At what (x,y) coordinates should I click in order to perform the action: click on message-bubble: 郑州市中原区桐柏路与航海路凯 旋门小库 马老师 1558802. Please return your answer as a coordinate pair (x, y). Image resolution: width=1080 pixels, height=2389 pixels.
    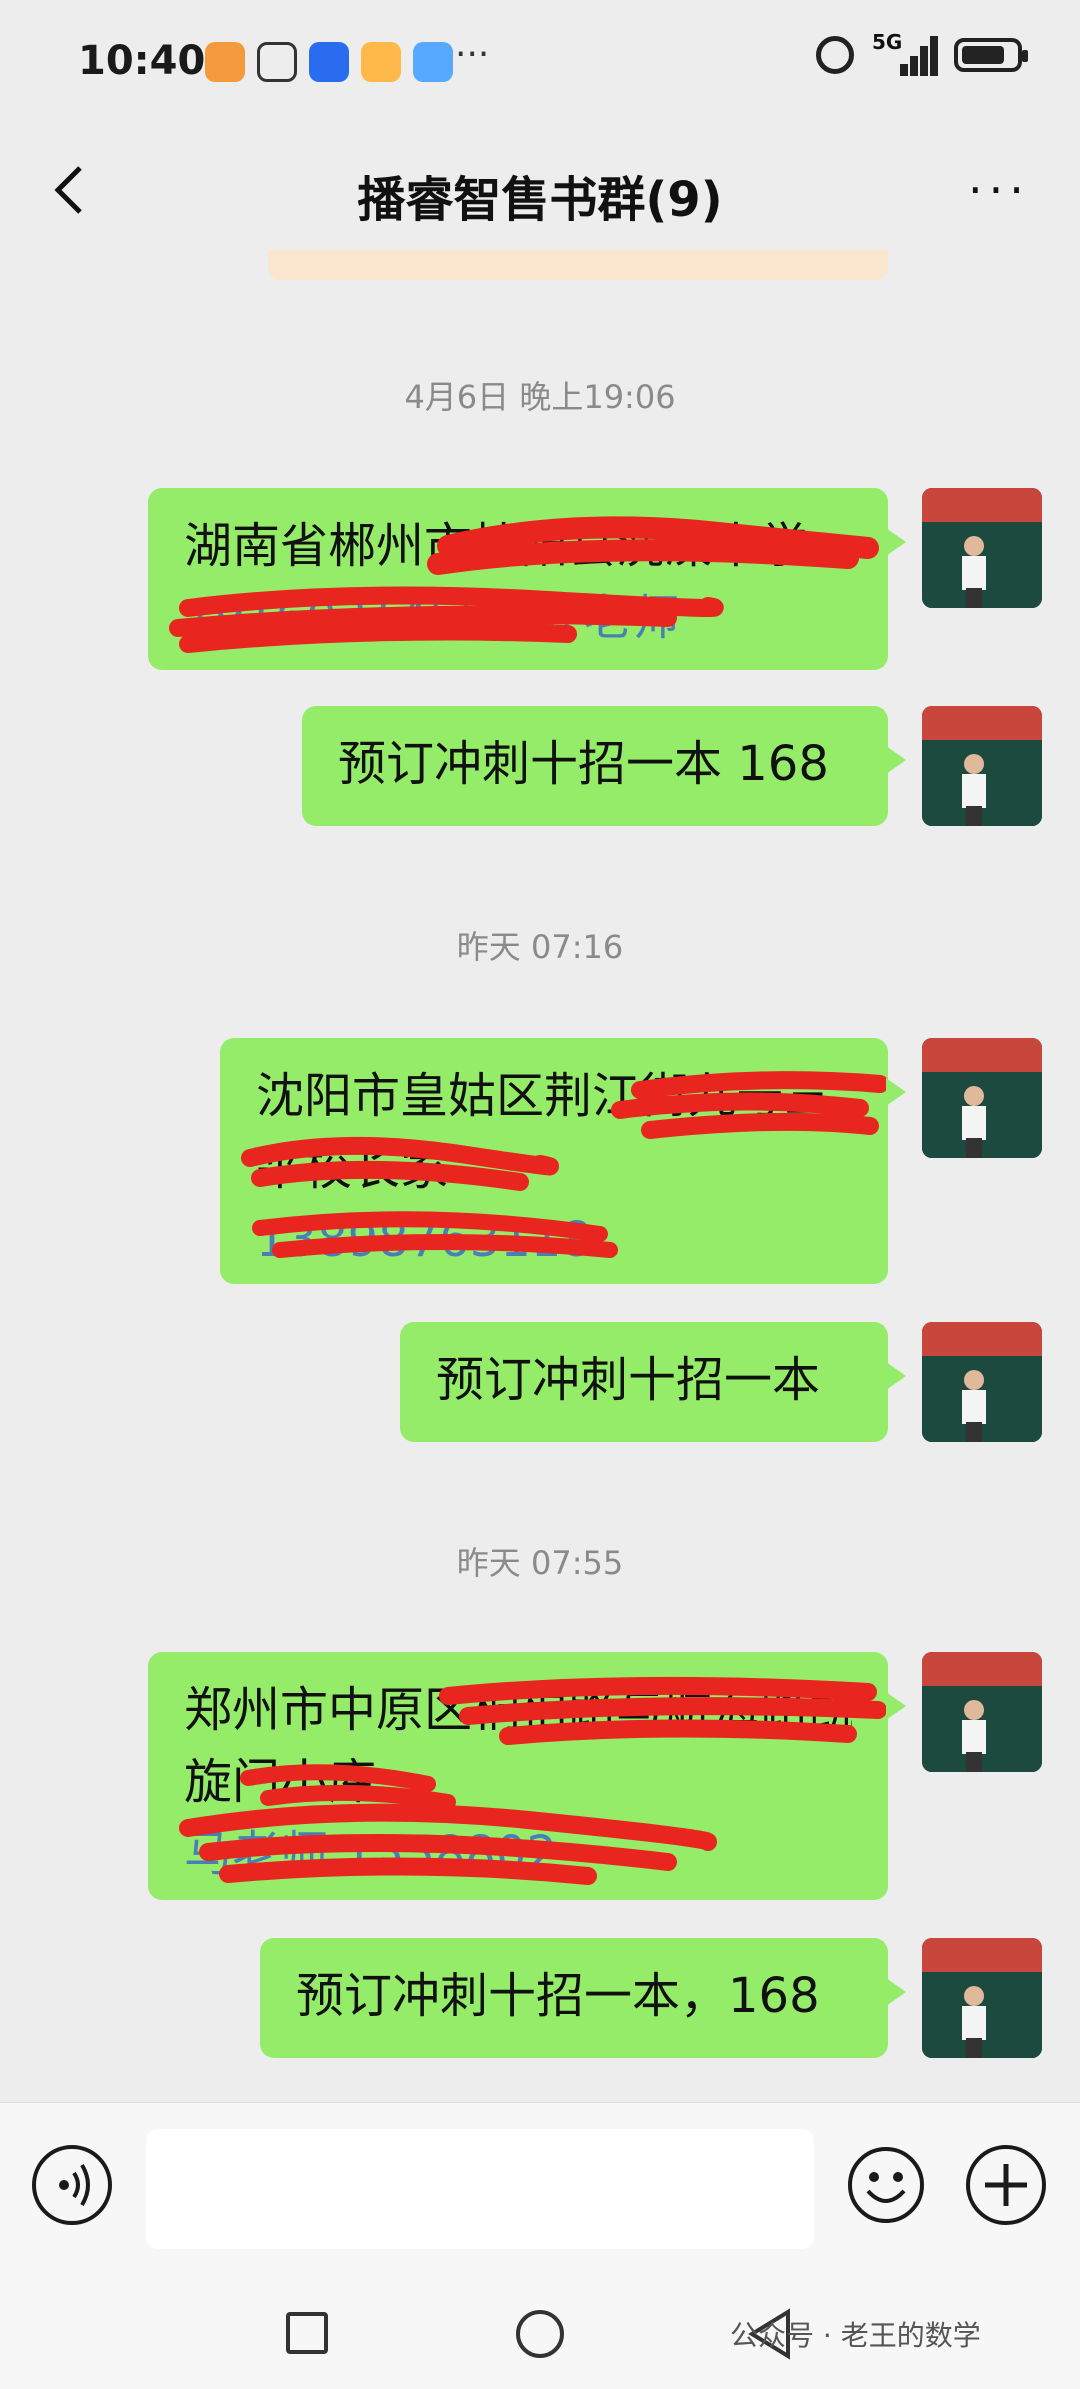
    Looking at the image, I should click on (527, 1776).